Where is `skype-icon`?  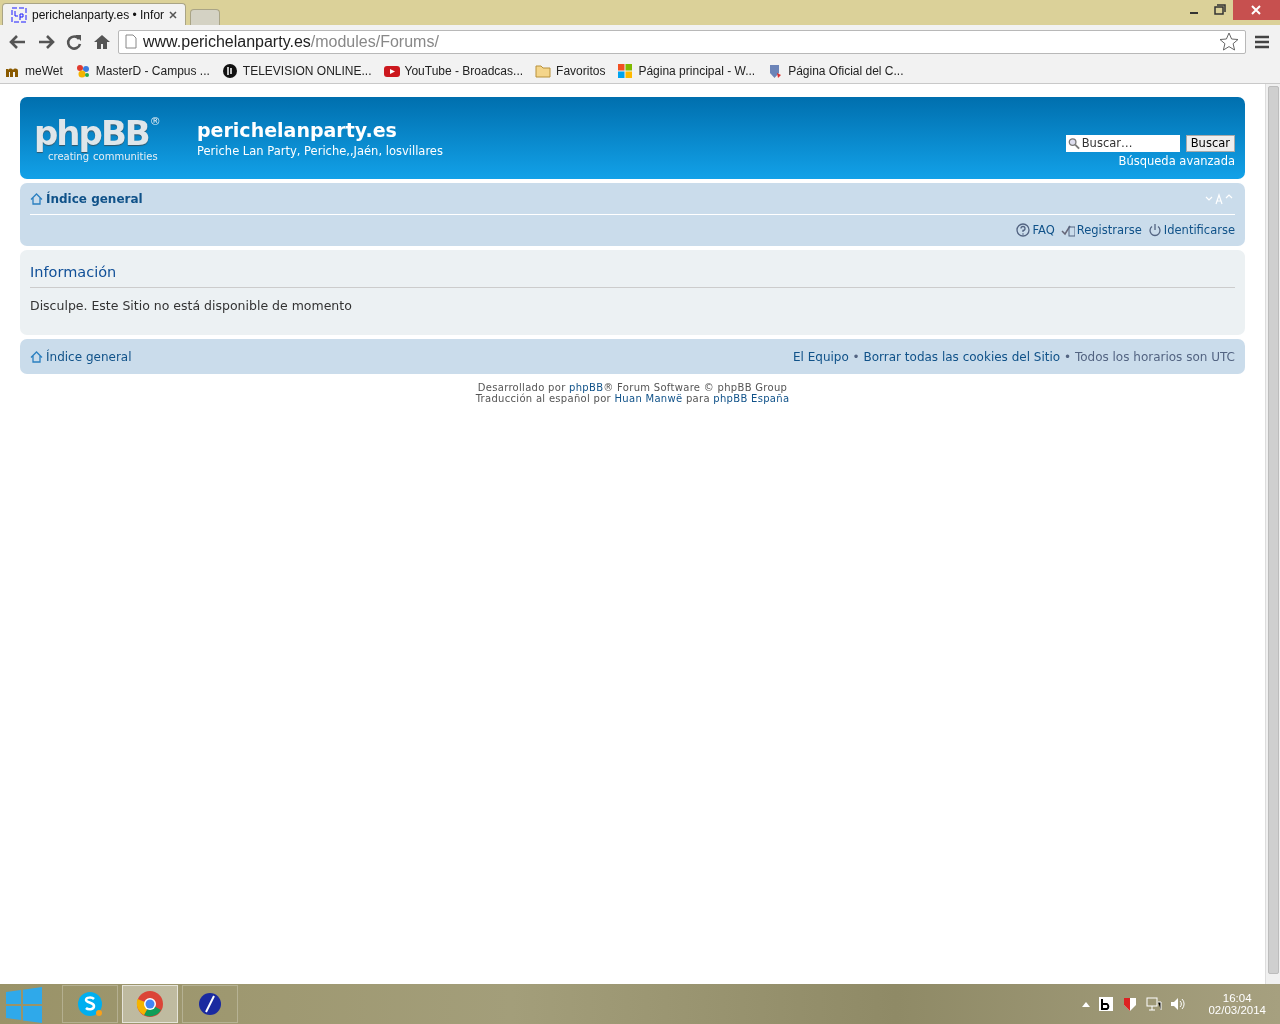 skype-icon is located at coordinates (90, 1004).